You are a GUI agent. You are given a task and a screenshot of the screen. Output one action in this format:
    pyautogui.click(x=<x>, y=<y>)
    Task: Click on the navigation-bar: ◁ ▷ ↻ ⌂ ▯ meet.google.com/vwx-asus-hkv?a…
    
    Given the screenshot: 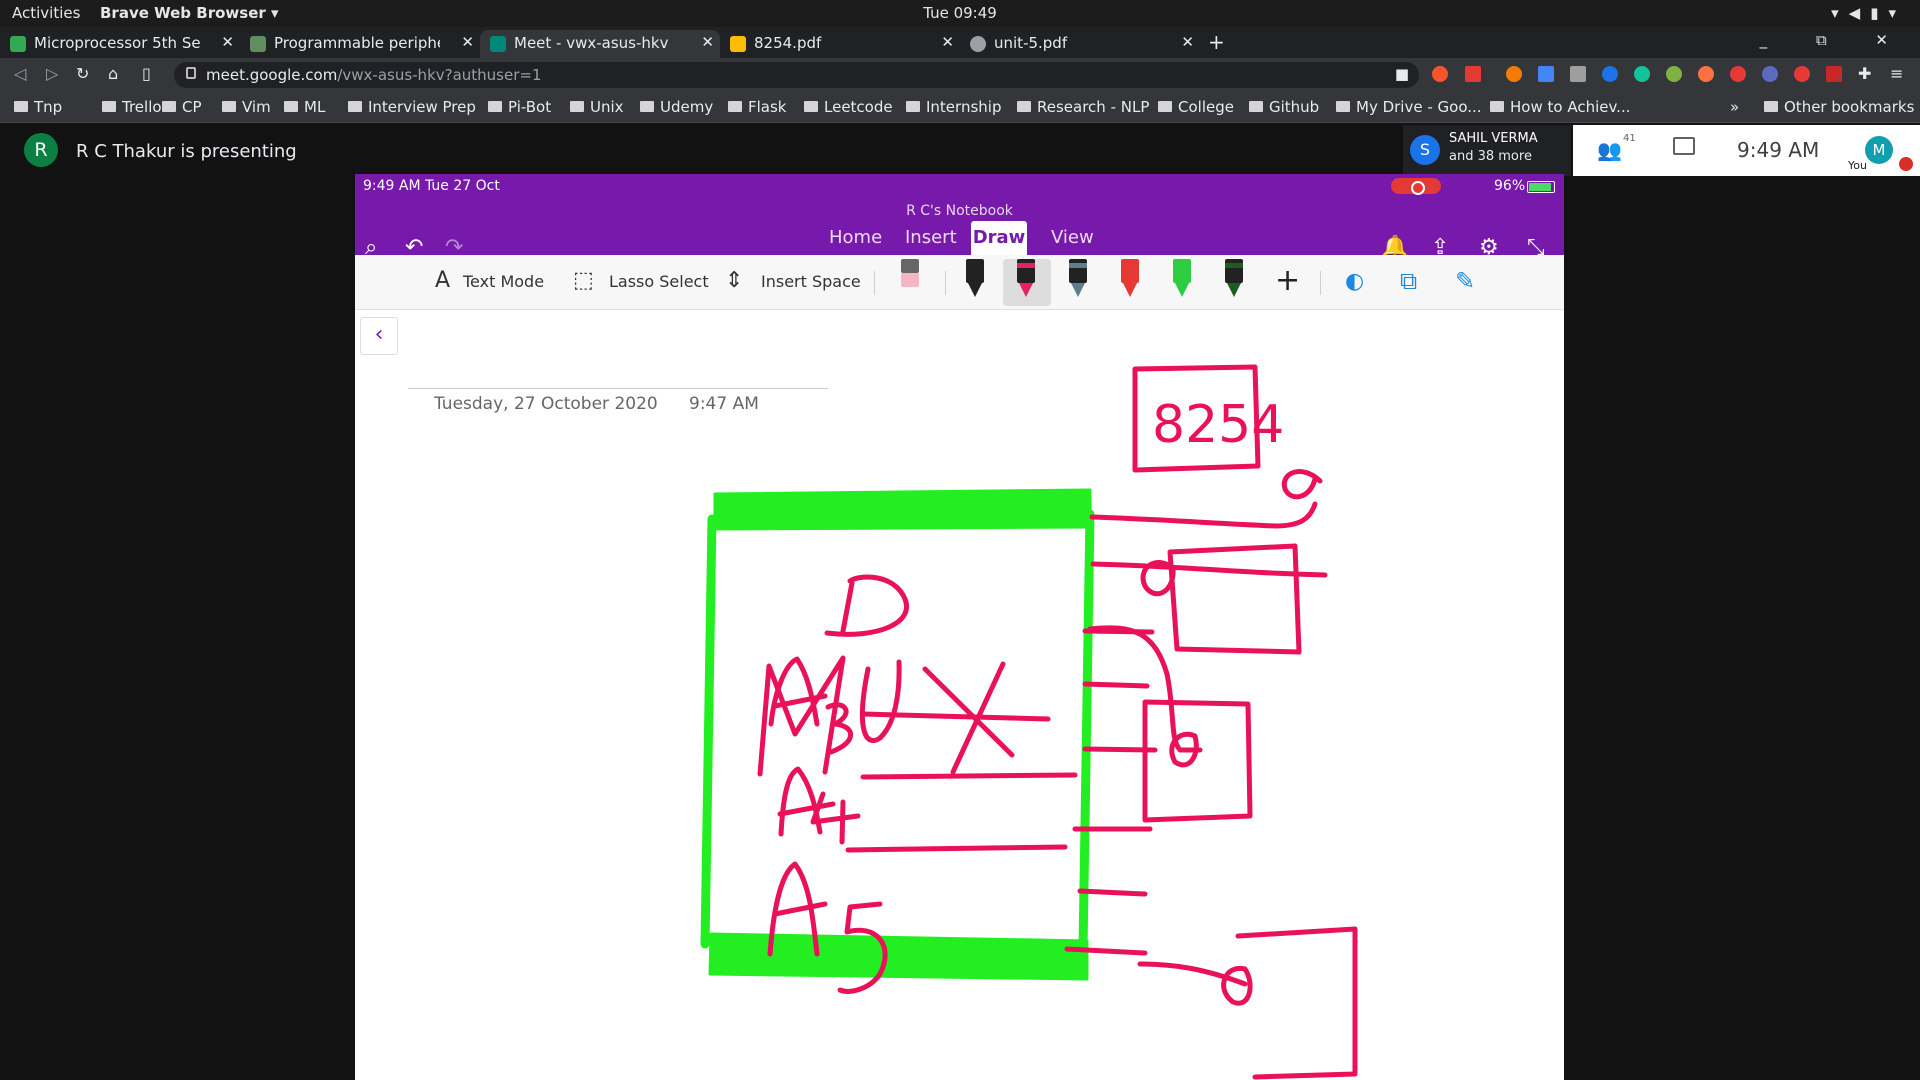 What is the action you would take?
    pyautogui.click(x=960, y=75)
    